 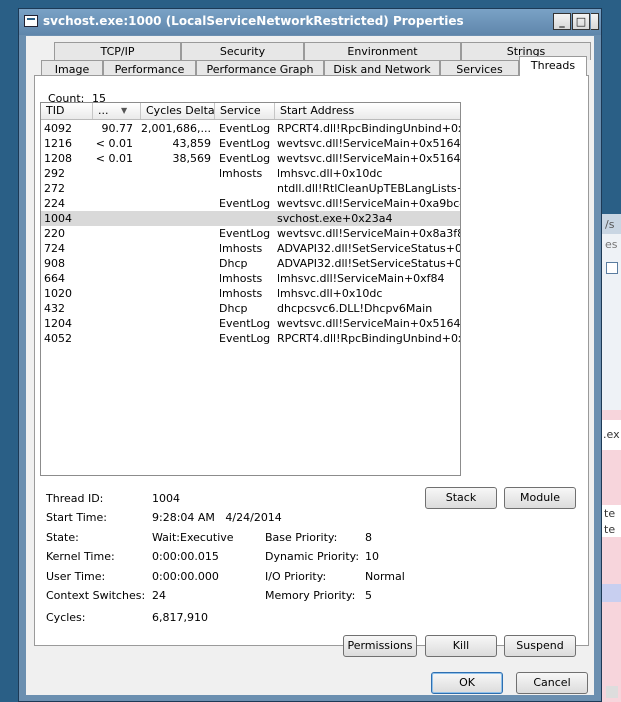 What do you see at coordinates (67, 111) in the screenshot?
I see `column-header-tid: TID` at bounding box center [67, 111].